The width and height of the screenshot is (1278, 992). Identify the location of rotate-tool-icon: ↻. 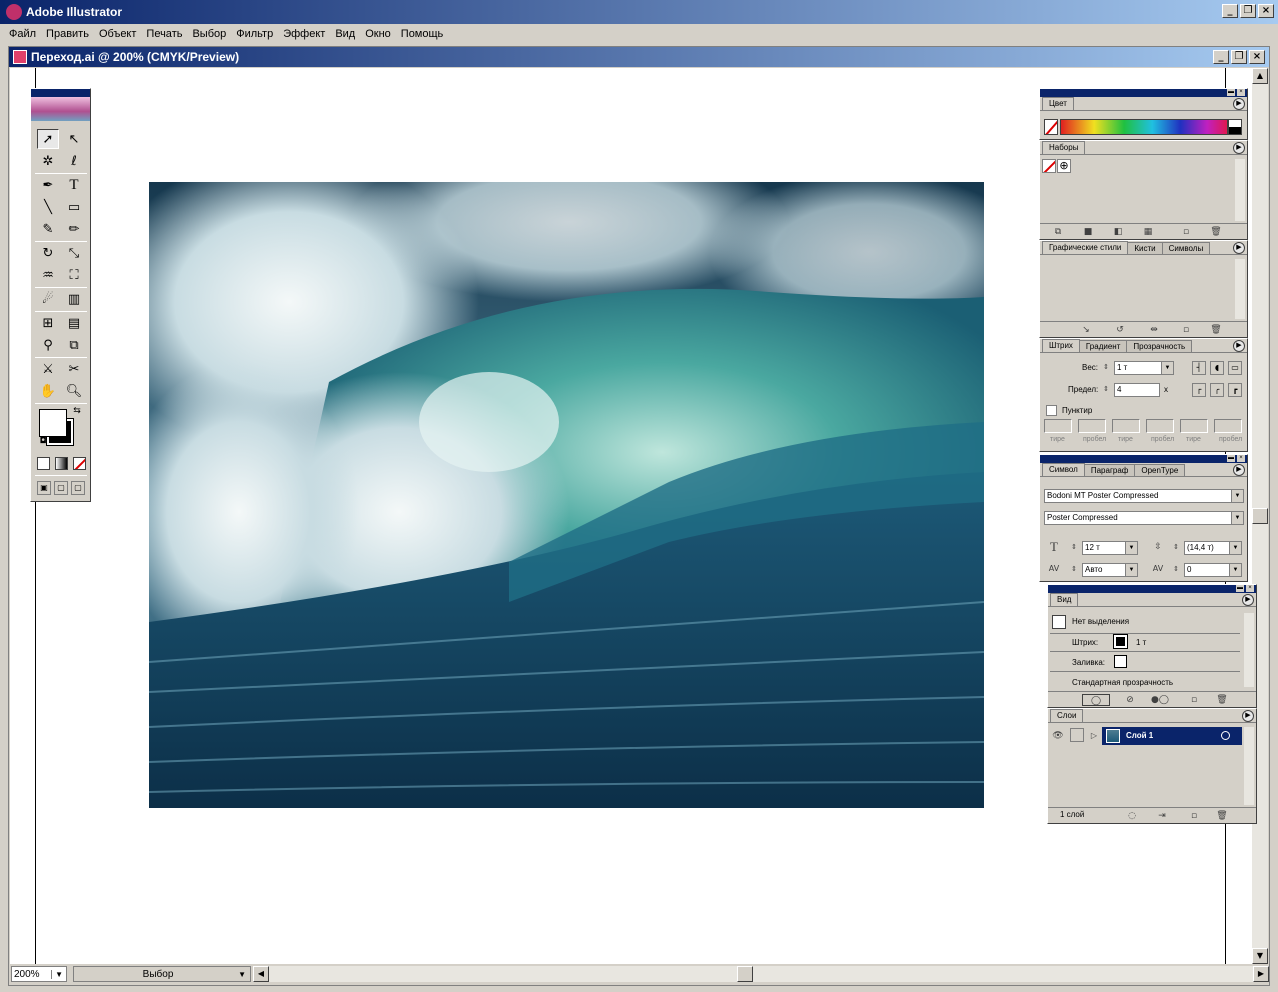
(48, 253).